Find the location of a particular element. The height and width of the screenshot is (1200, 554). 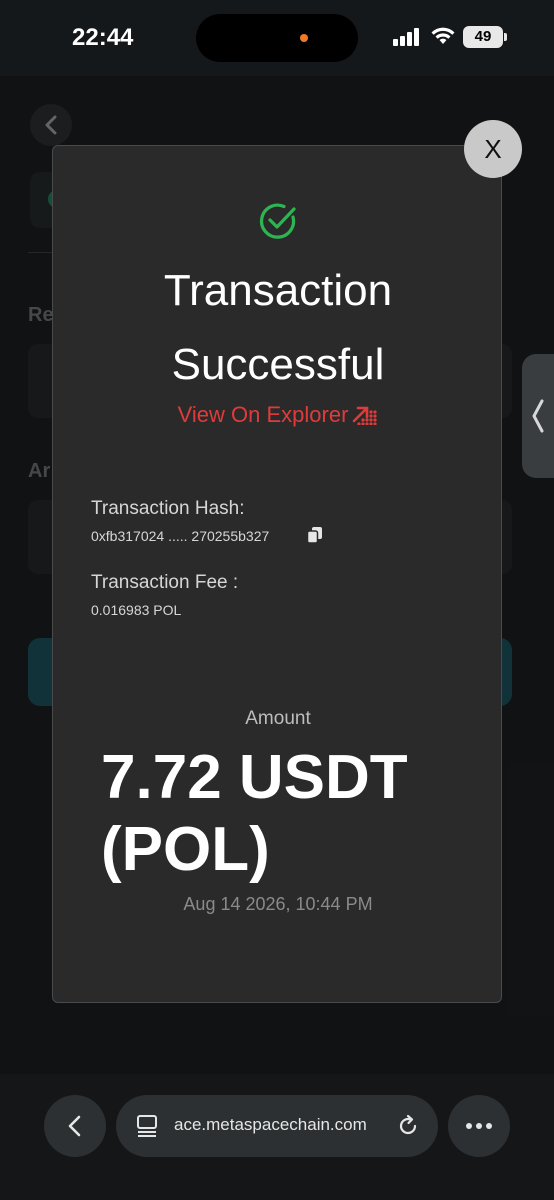

side-drawer-tab is located at coordinates (538, 416).